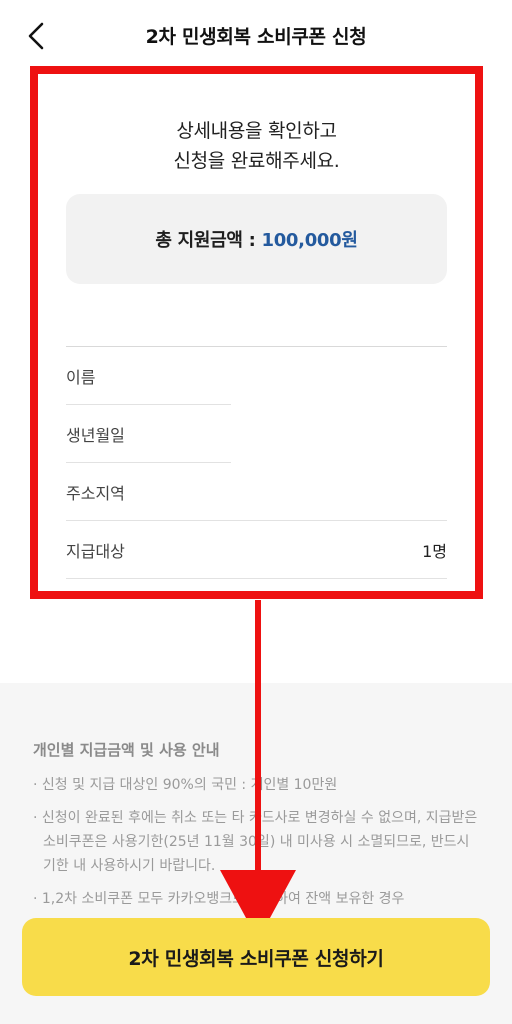  I want to click on amount-label: 총 지원금액 :, so click(205, 240).